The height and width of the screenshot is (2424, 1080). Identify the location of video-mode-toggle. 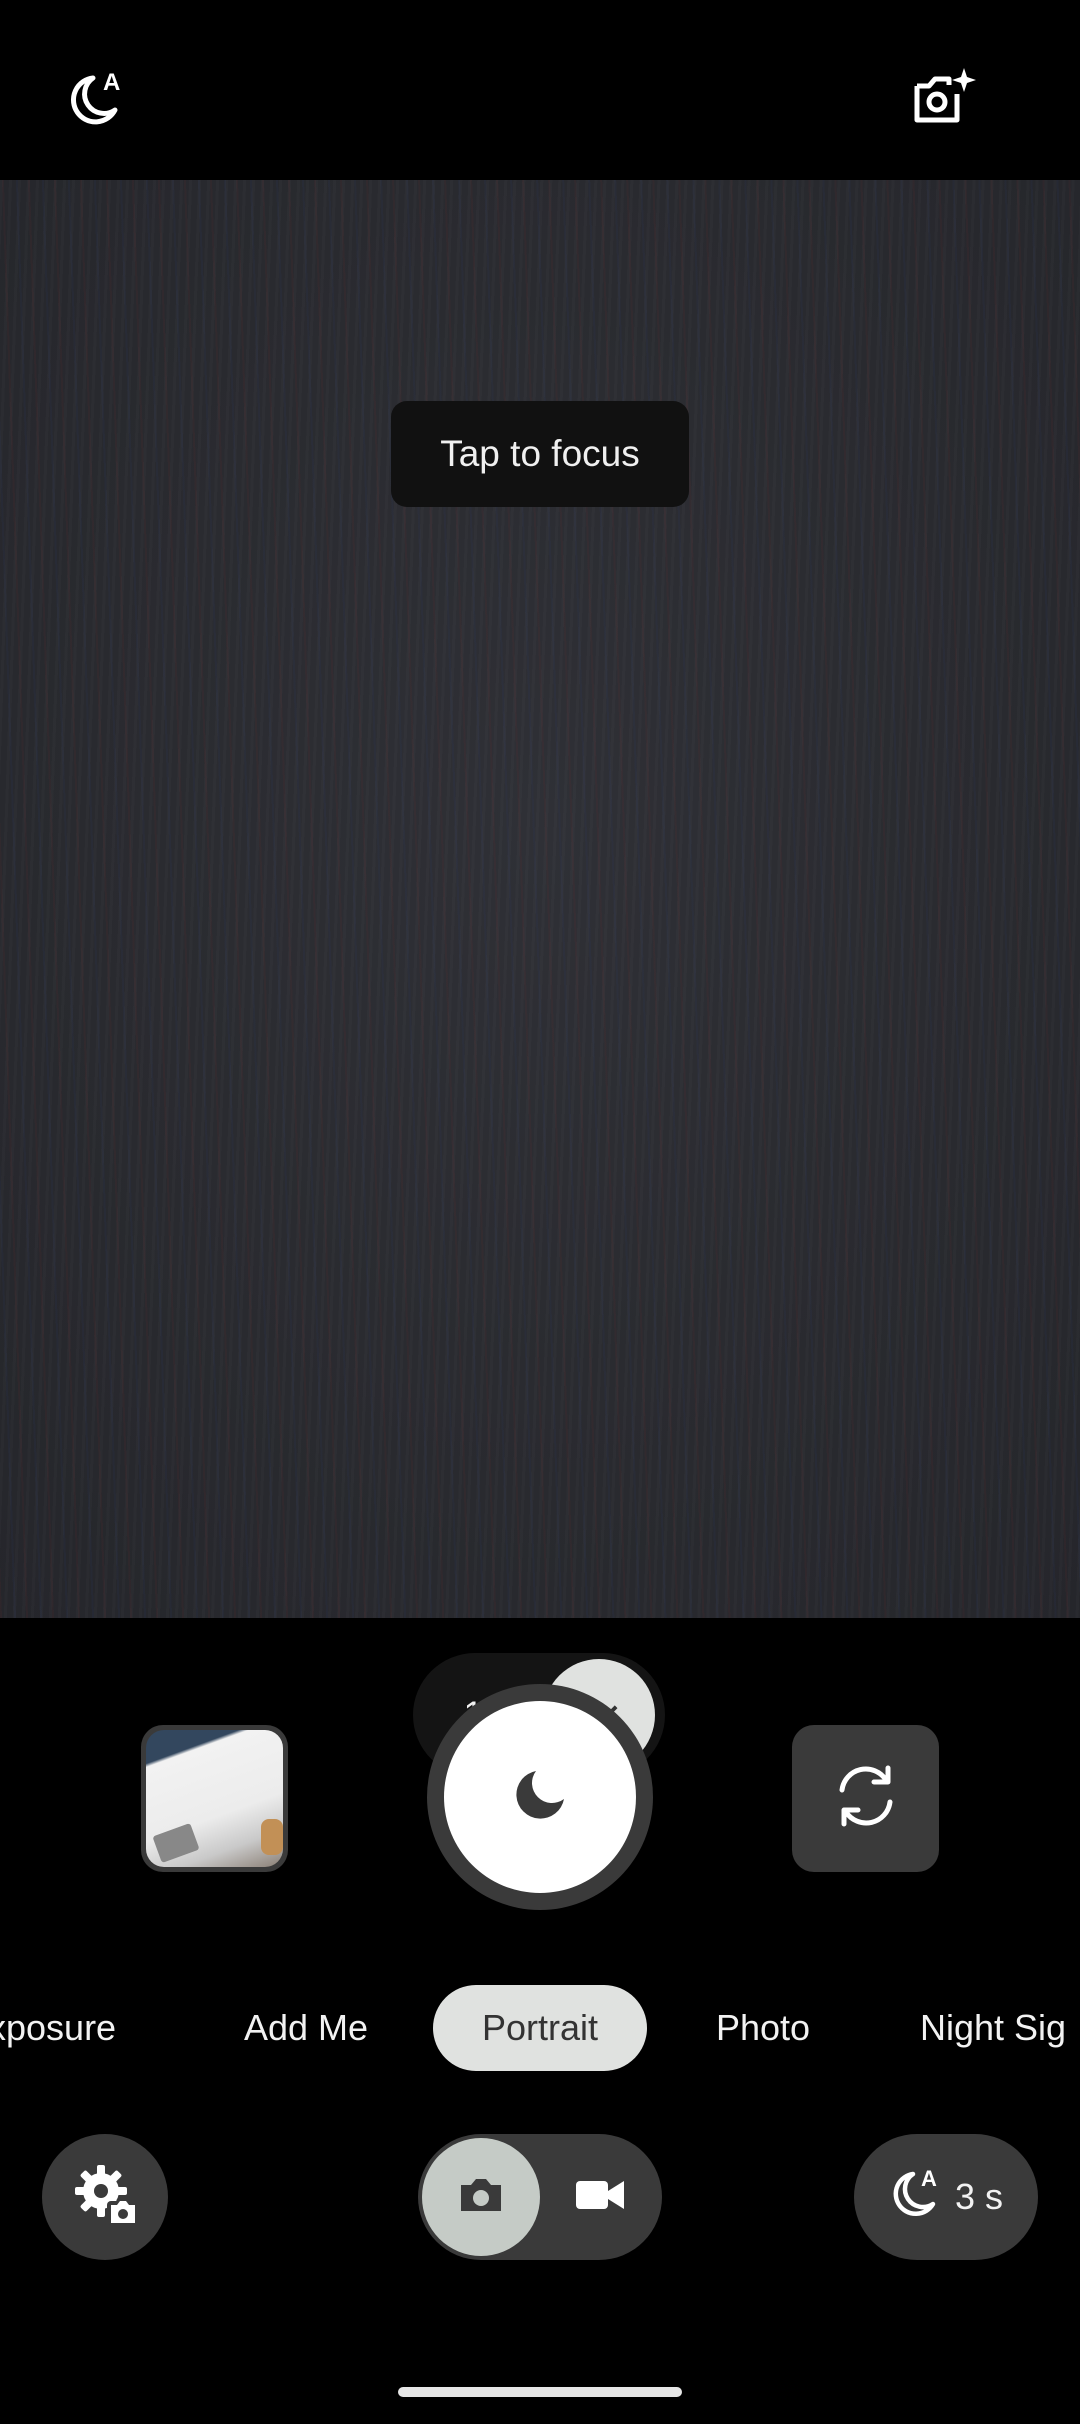
(600, 2197).